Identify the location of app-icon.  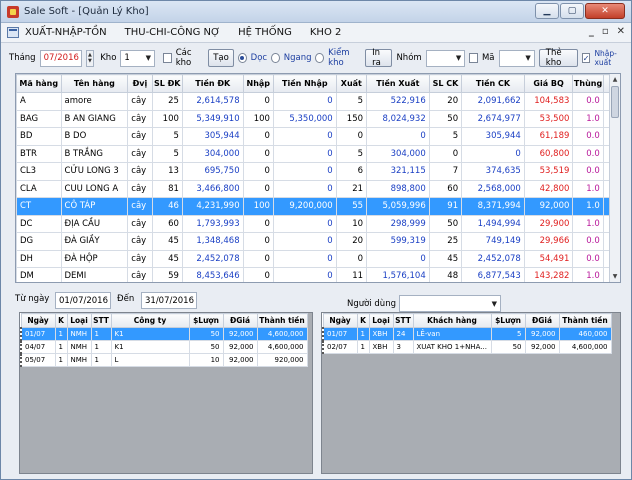
(13, 11).